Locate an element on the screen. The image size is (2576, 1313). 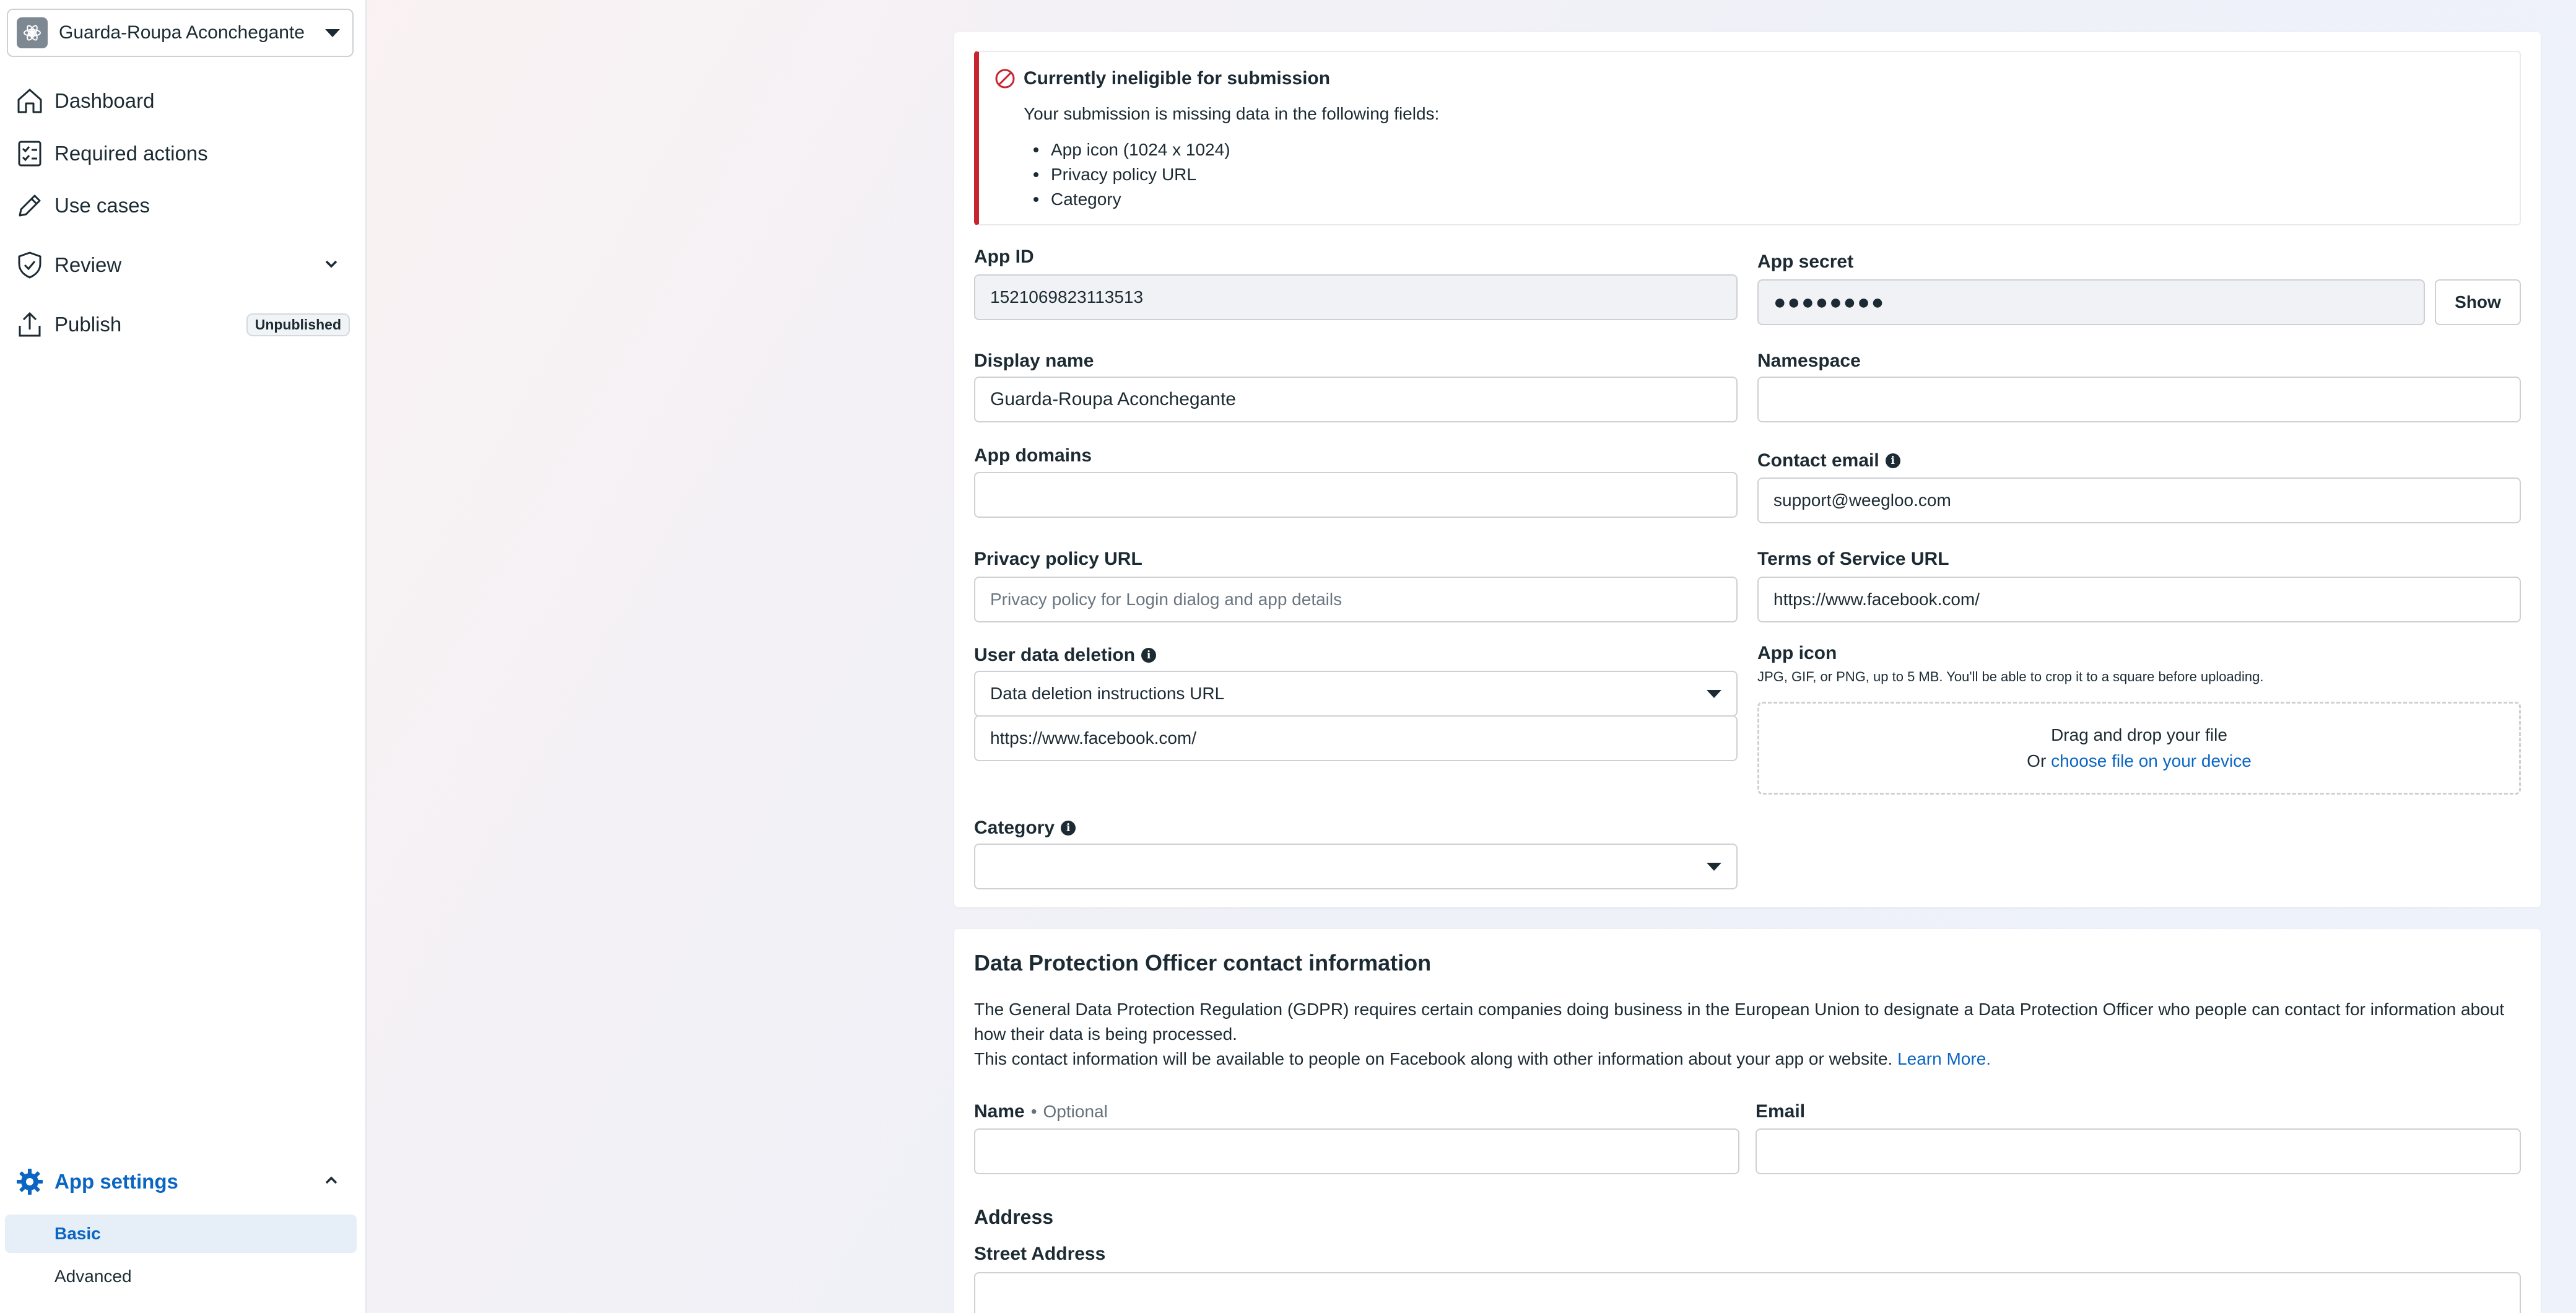
user-data-deletion-select: Data deletion instructions URL is located at coordinates (1356, 694).